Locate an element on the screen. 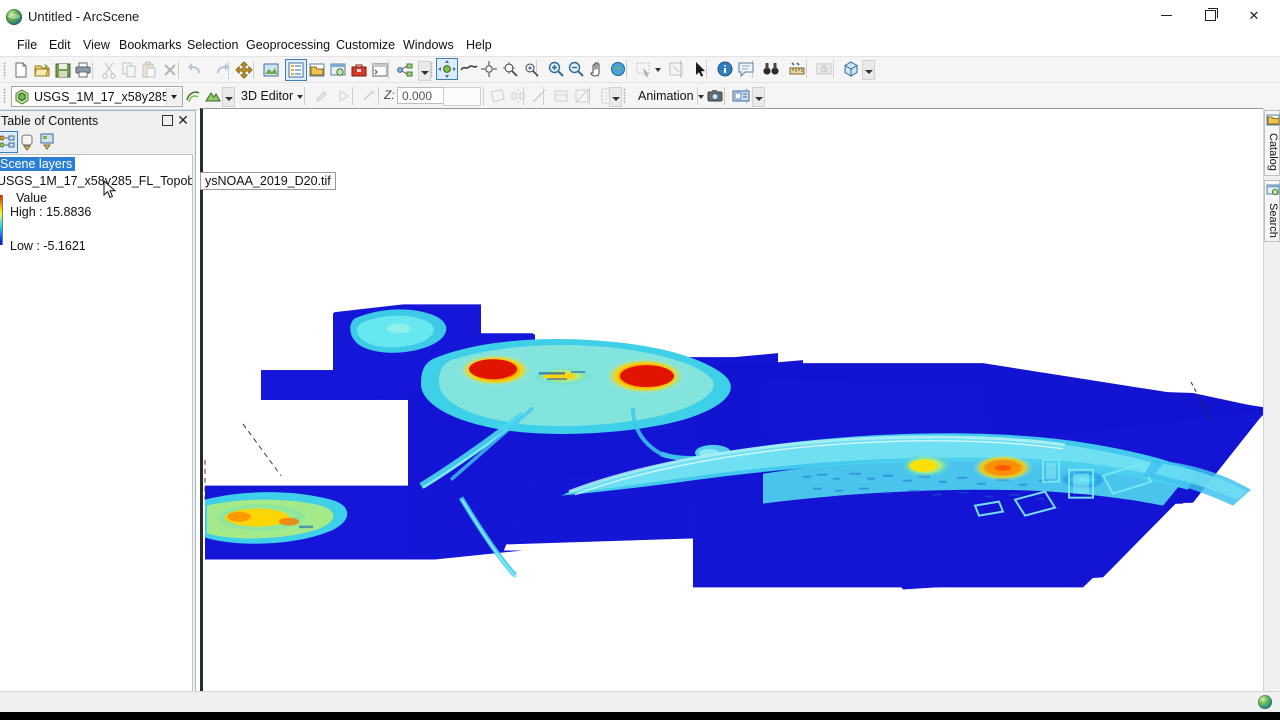 This screenshot has width=1280, height=720. select-features-dropdown is located at coordinates (660, 69).